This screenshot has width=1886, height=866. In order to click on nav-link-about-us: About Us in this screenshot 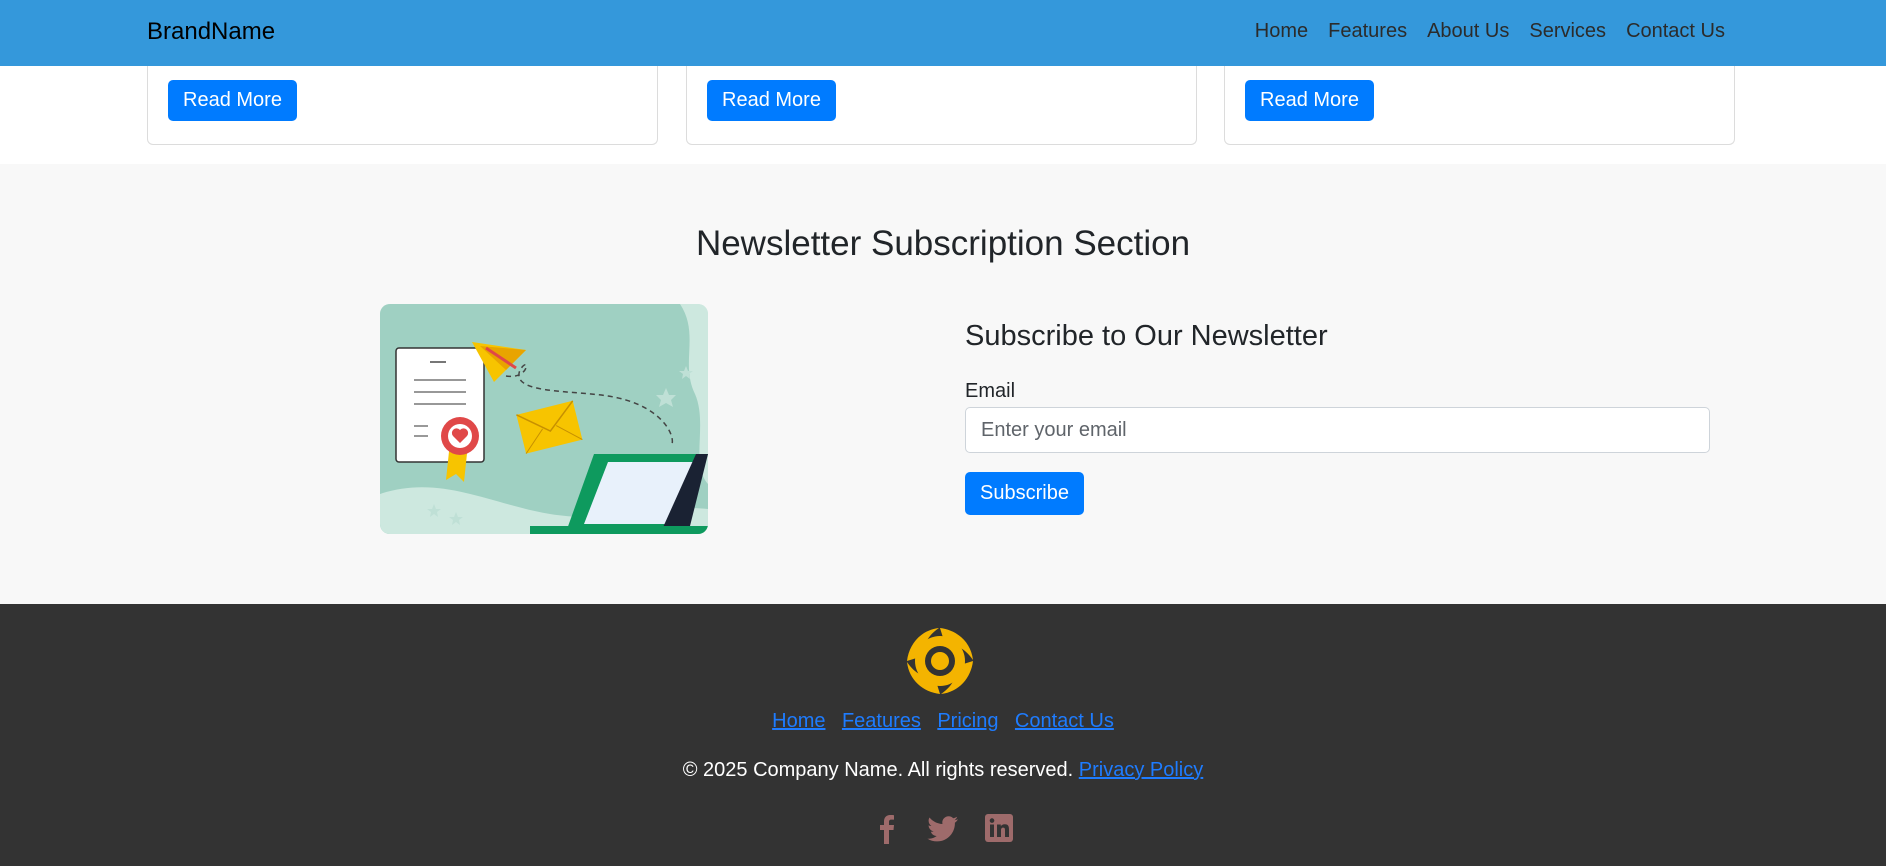, I will do `click(1468, 31)`.